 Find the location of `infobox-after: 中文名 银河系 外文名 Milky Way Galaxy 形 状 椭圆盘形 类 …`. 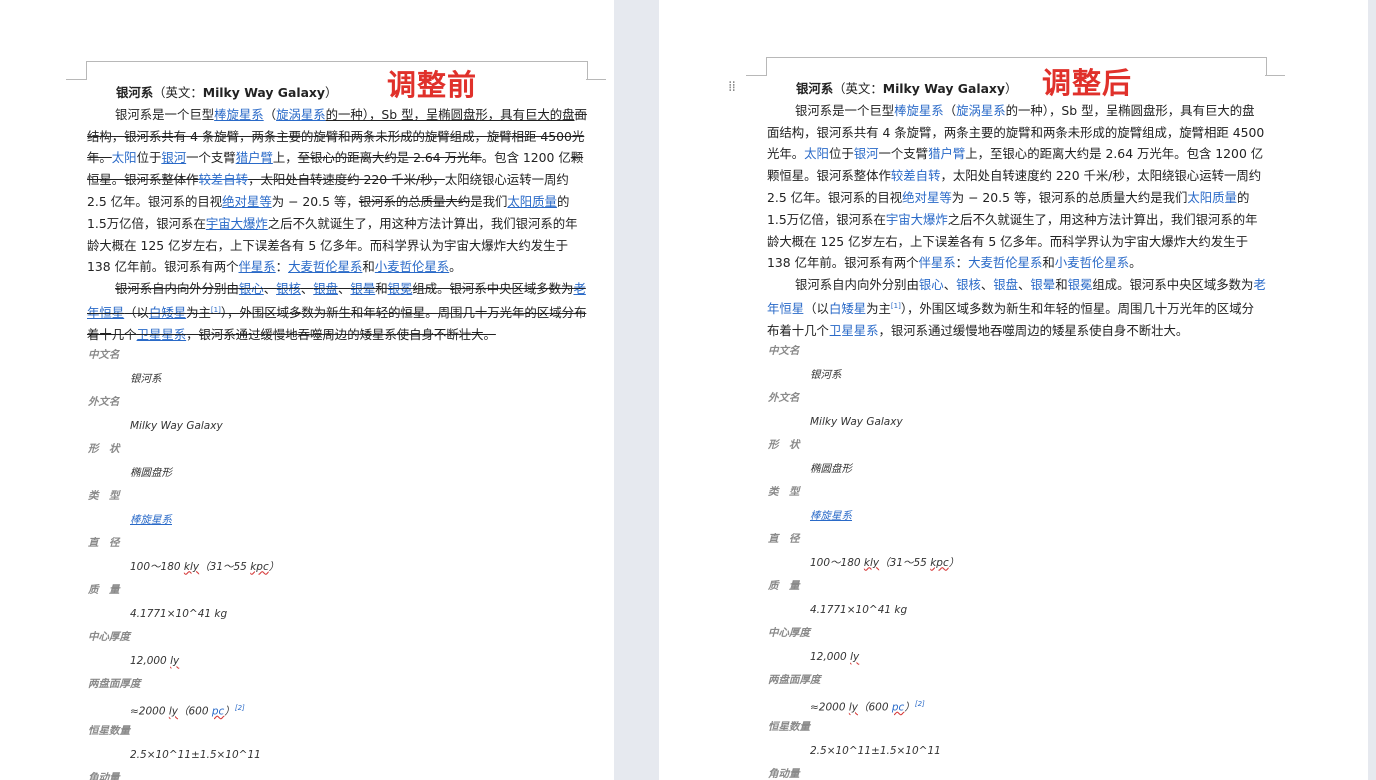

infobox-after: 中文名 银河系 外文名 Milky Way Galaxy 形 状 椭圆盘形 类 … is located at coordinates (864, 562).